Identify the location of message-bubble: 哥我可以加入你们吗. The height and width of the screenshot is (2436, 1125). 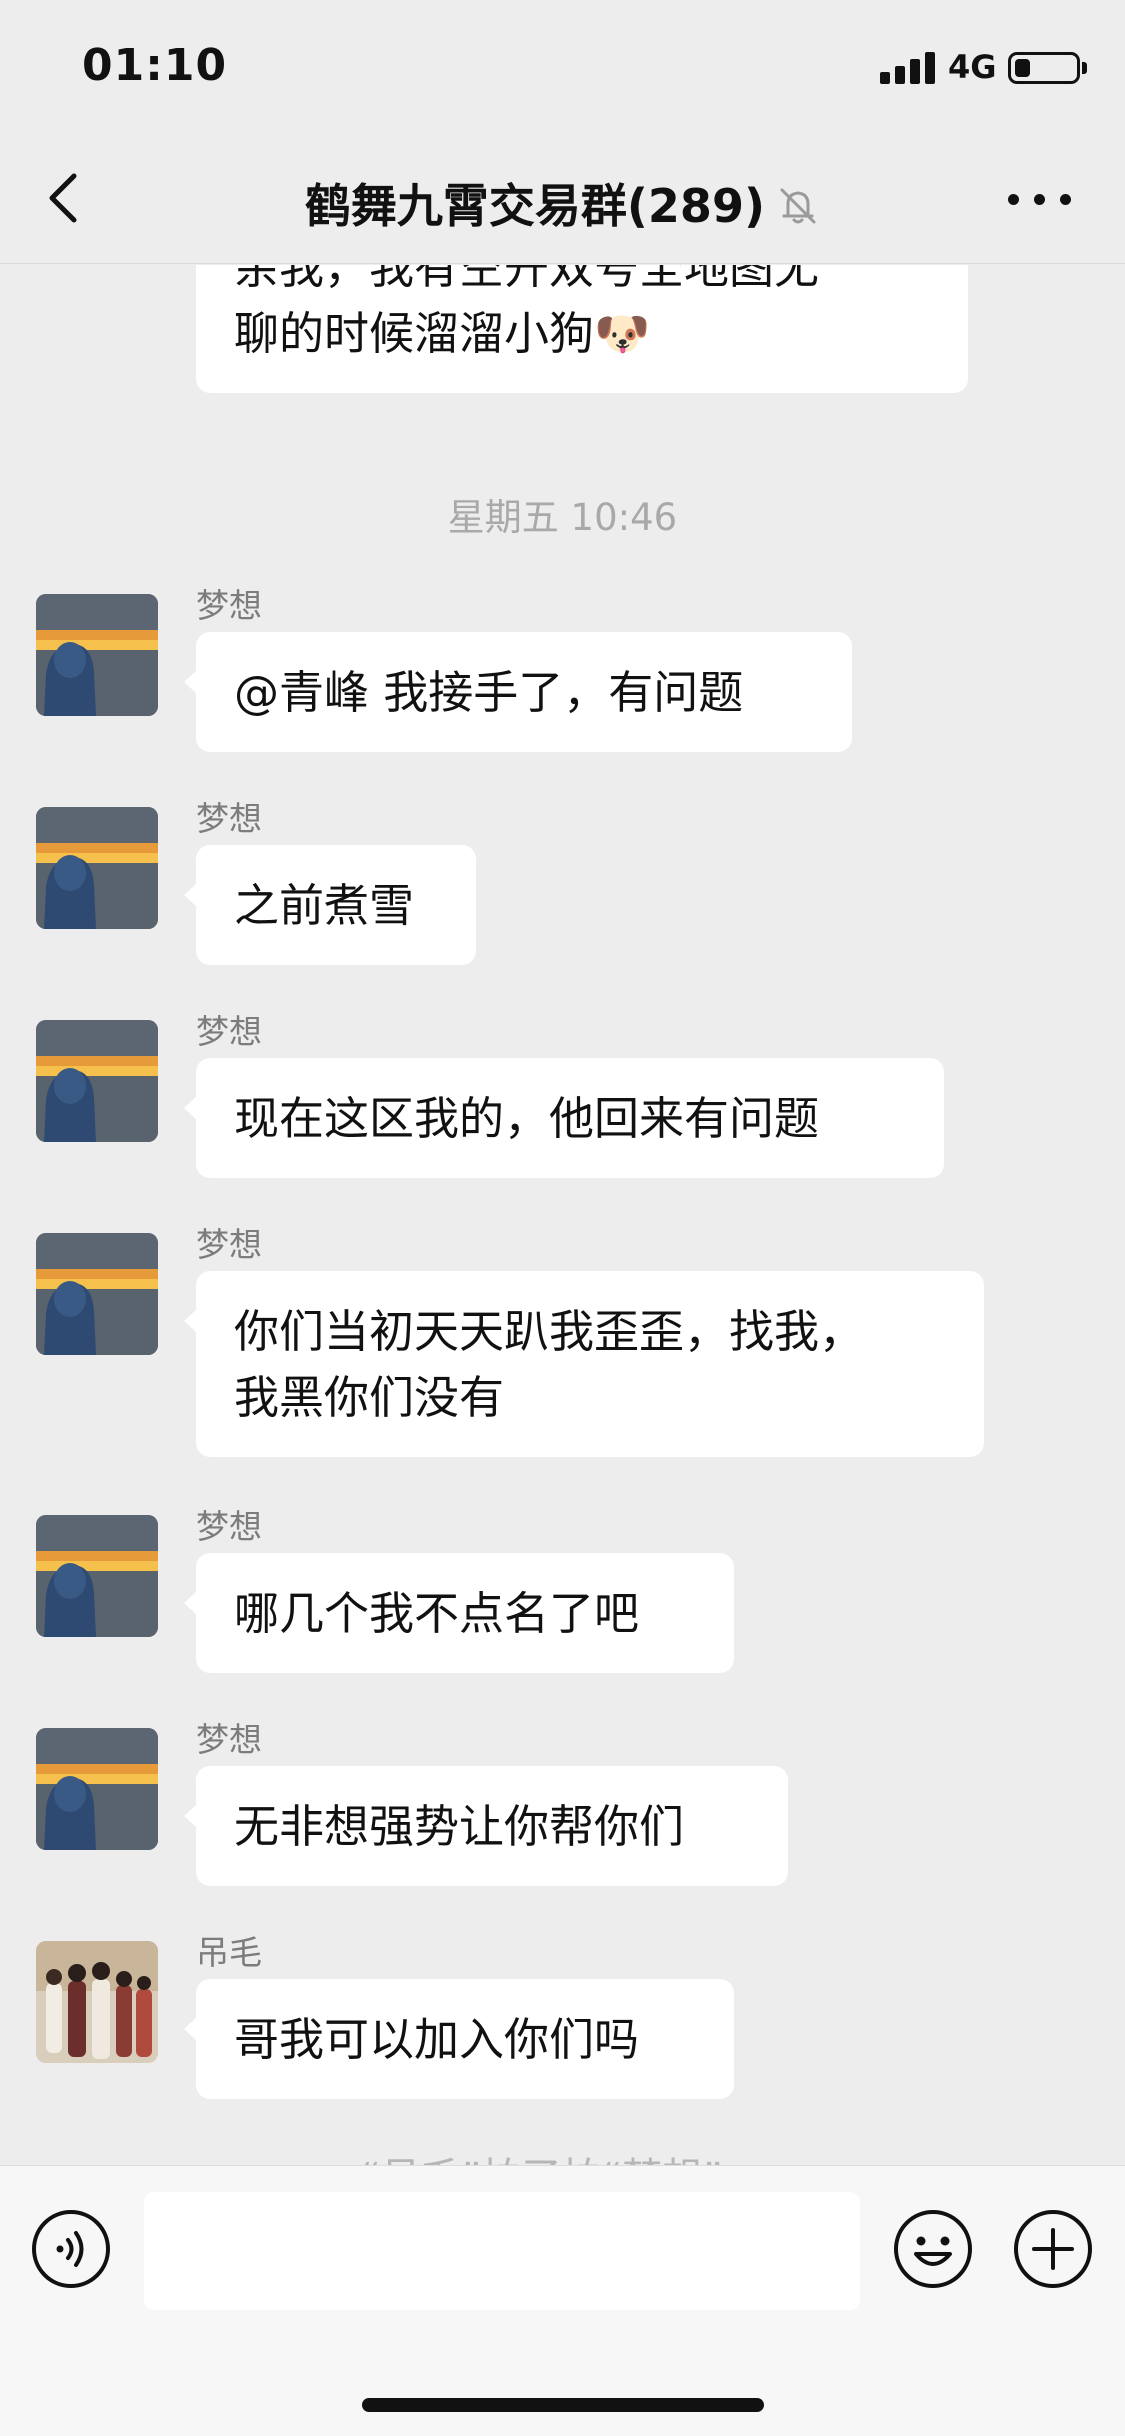
(459, 2039).